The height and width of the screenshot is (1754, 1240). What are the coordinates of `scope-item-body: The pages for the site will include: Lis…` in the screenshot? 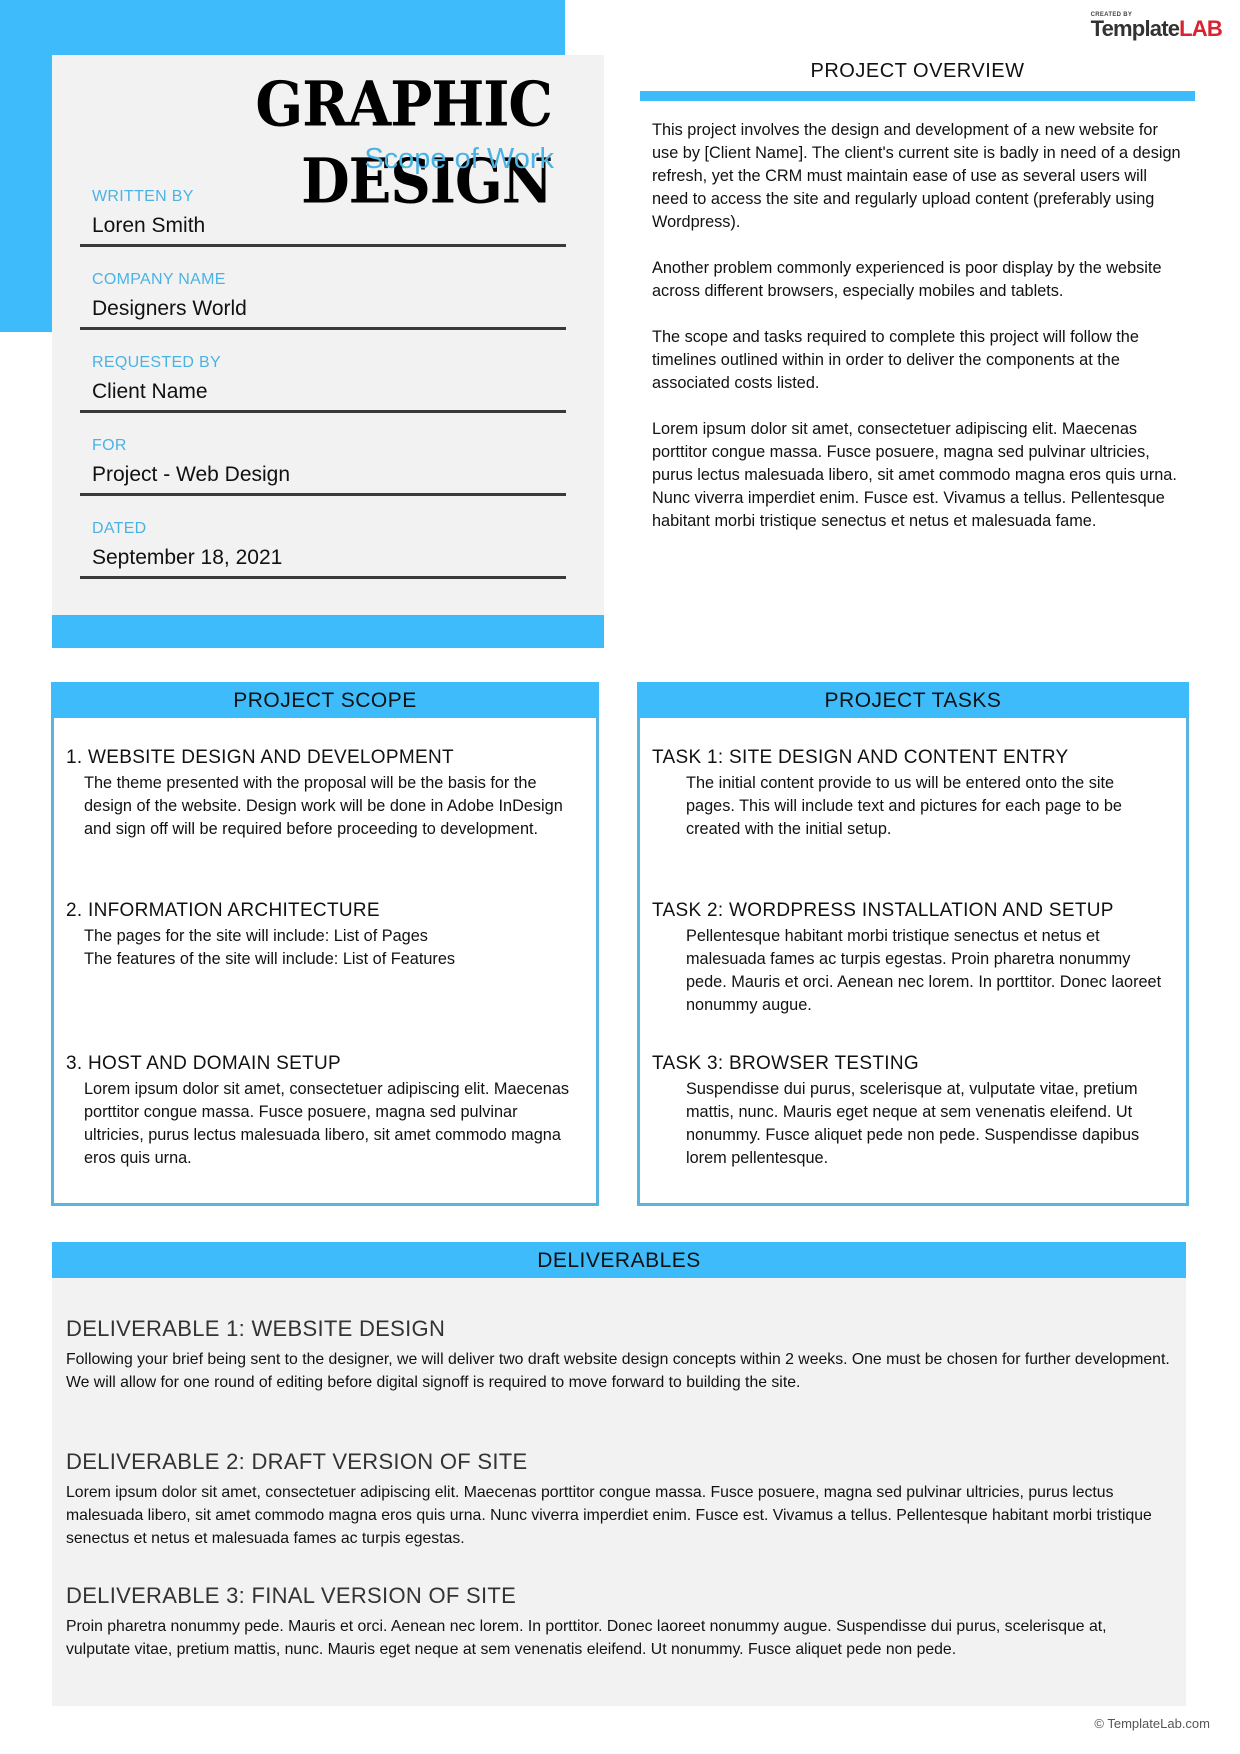 It's located at (321, 948).